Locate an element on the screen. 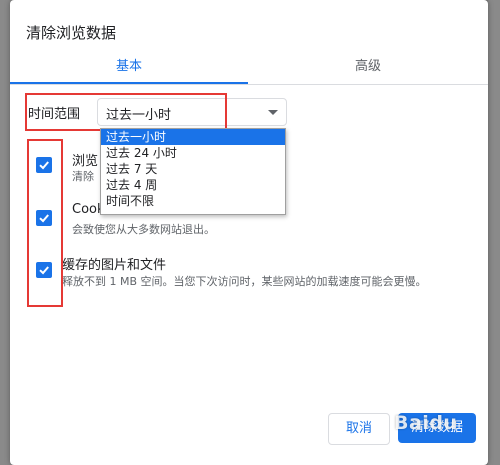 This screenshot has height=465, width=500. annotation-box-checkboxes is located at coordinates (45, 223).